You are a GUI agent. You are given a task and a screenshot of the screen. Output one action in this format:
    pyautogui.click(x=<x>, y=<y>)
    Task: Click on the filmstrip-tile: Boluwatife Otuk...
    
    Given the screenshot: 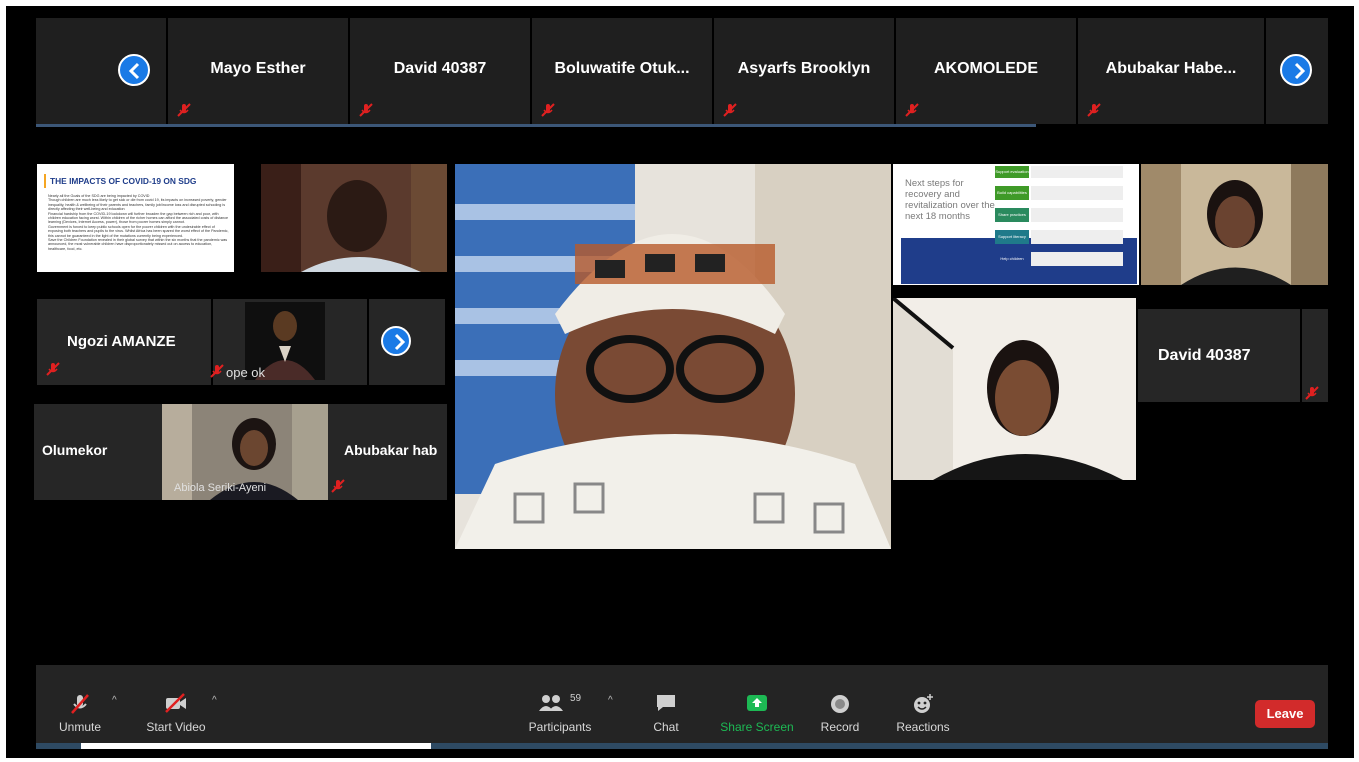 What is the action you would take?
    pyautogui.click(x=623, y=71)
    